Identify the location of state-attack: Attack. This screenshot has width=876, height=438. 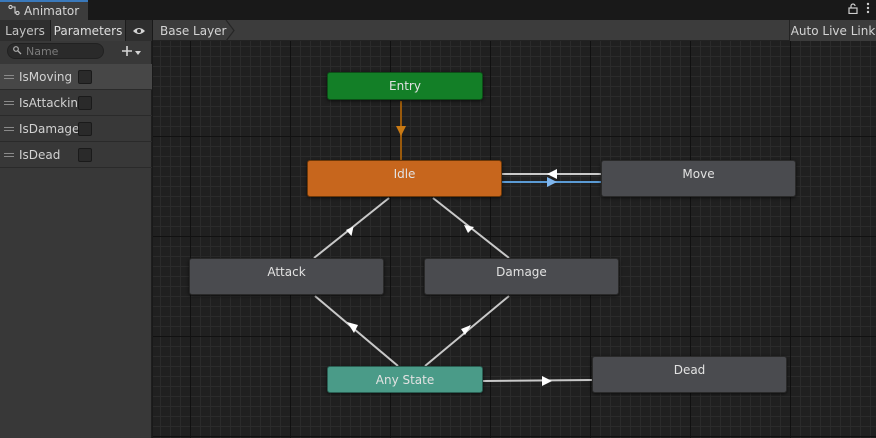
(286, 276).